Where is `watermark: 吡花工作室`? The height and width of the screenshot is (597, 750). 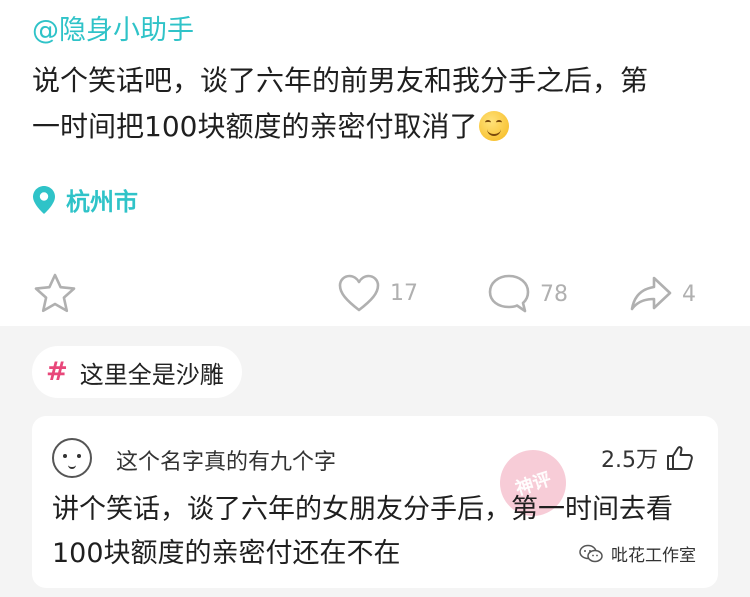
watermark: 吡花工作室 is located at coordinates (637, 553).